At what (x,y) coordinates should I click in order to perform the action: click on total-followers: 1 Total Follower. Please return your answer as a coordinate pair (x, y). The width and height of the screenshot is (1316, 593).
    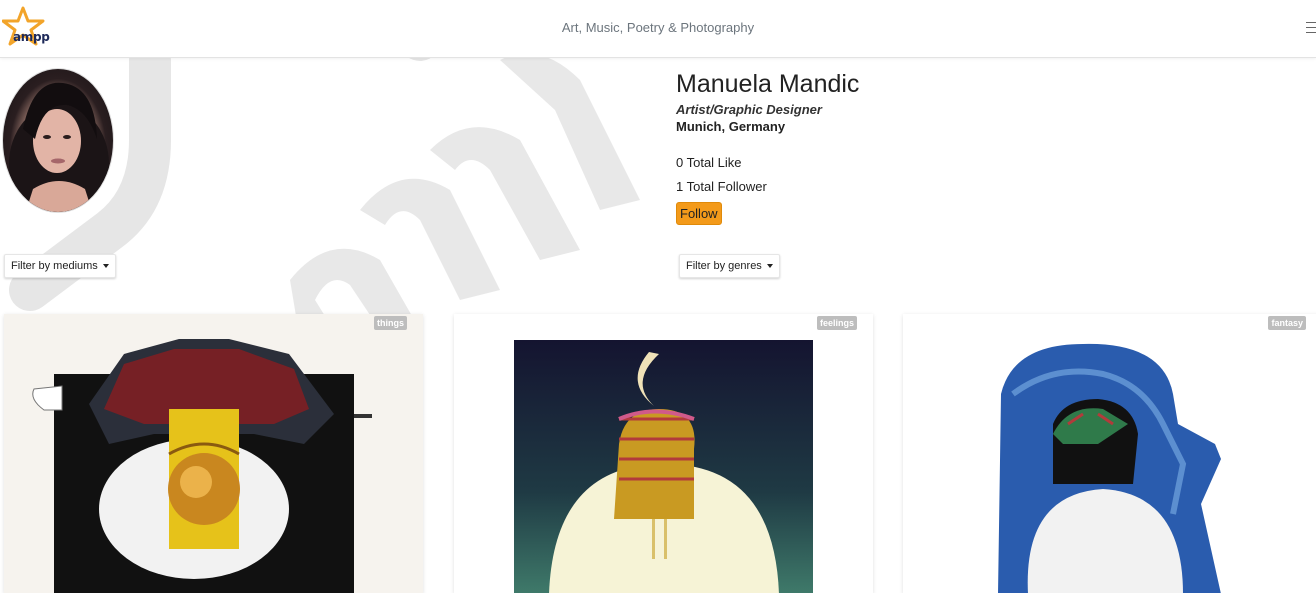
    Looking at the image, I should click on (721, 186).